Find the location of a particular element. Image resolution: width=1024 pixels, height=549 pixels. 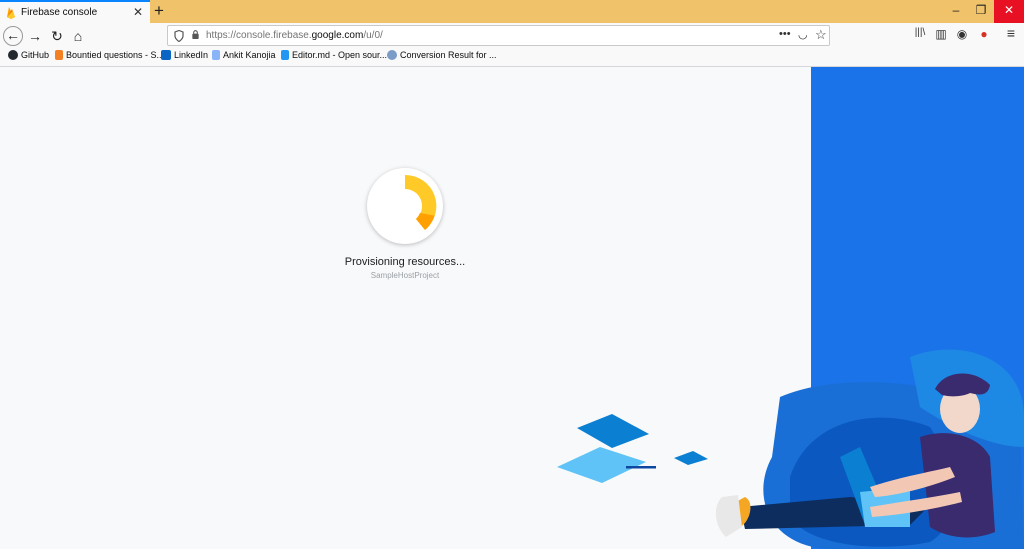

bookmark-linkedin: LinkedIn is located at coordinates (184, 55).